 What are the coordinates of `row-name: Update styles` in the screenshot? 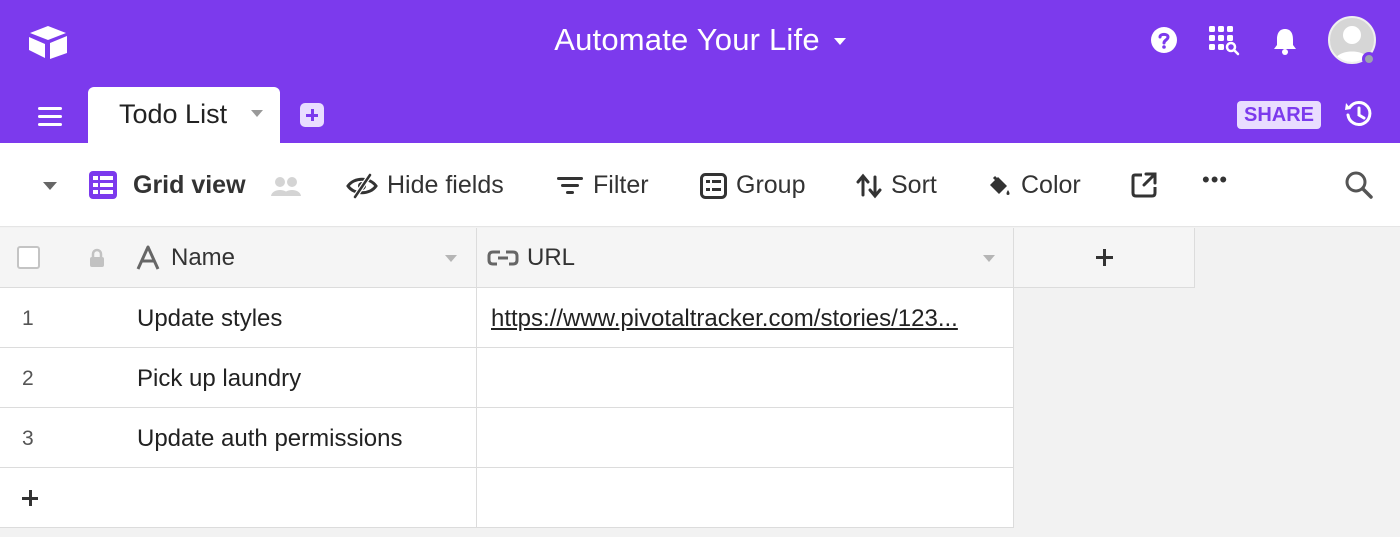 It's located at (302, 319).